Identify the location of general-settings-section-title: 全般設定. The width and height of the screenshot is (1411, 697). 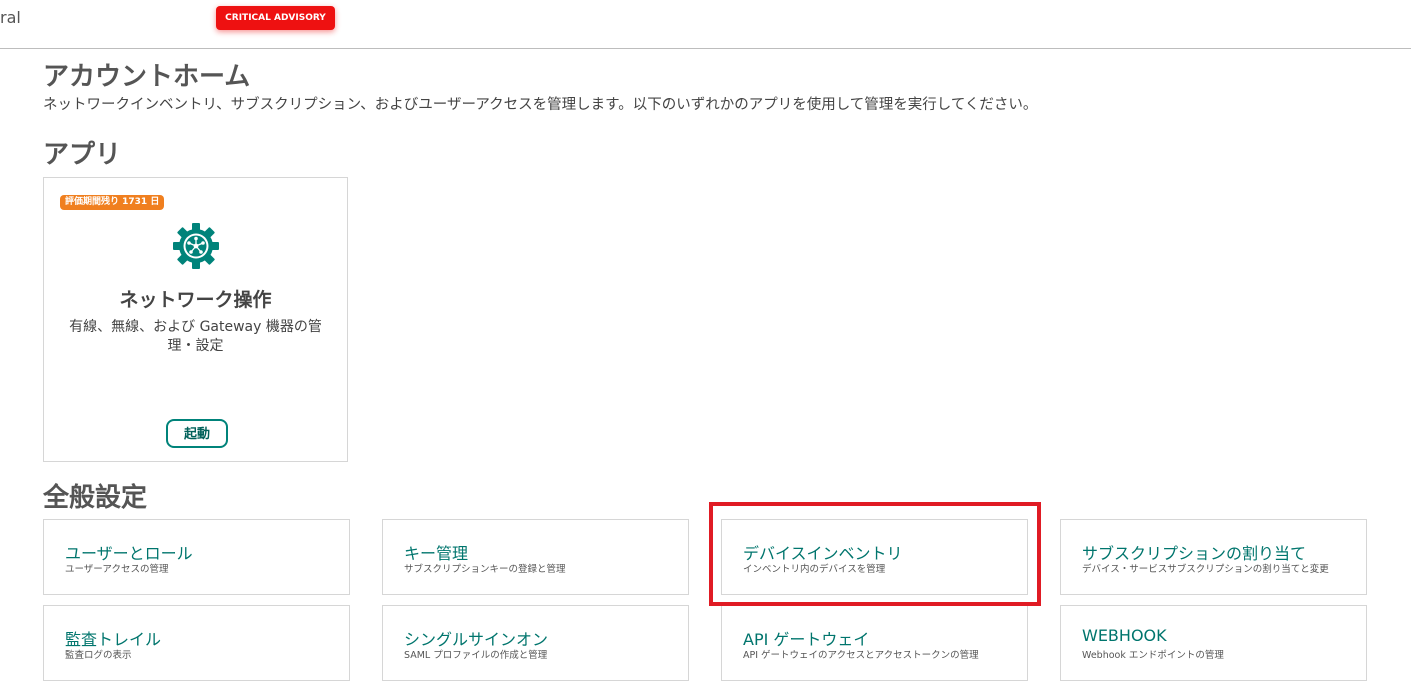
(95, 498).